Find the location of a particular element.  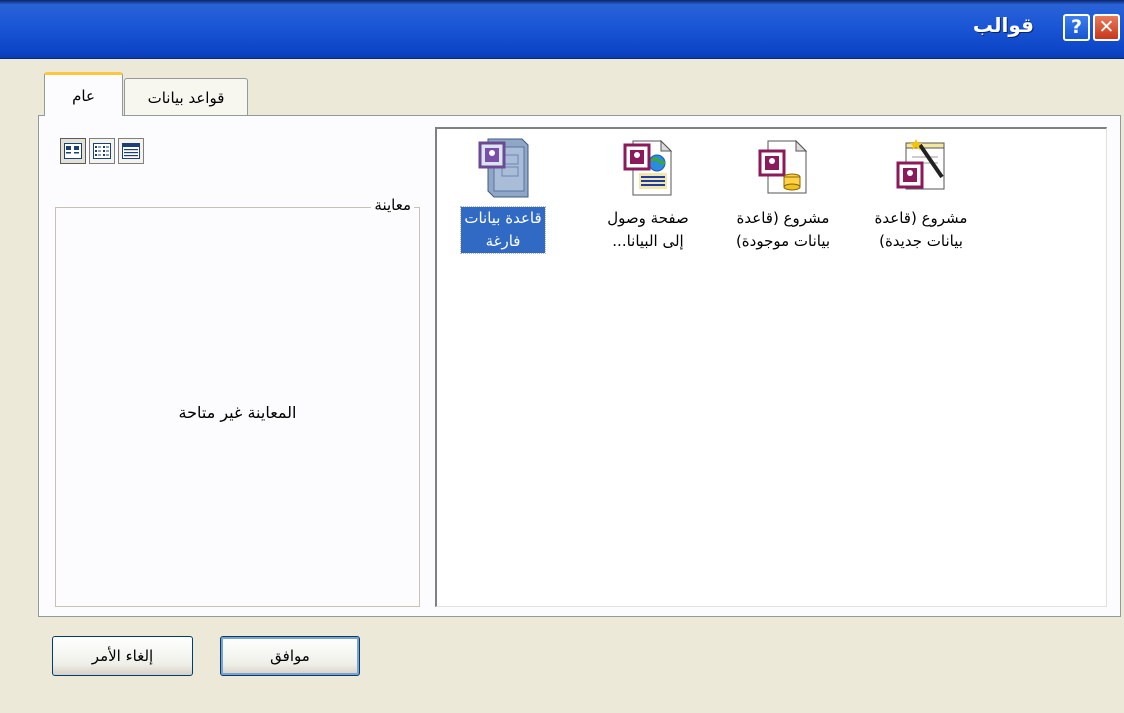

large-icons-view-button is located at coordinates (73, 151).